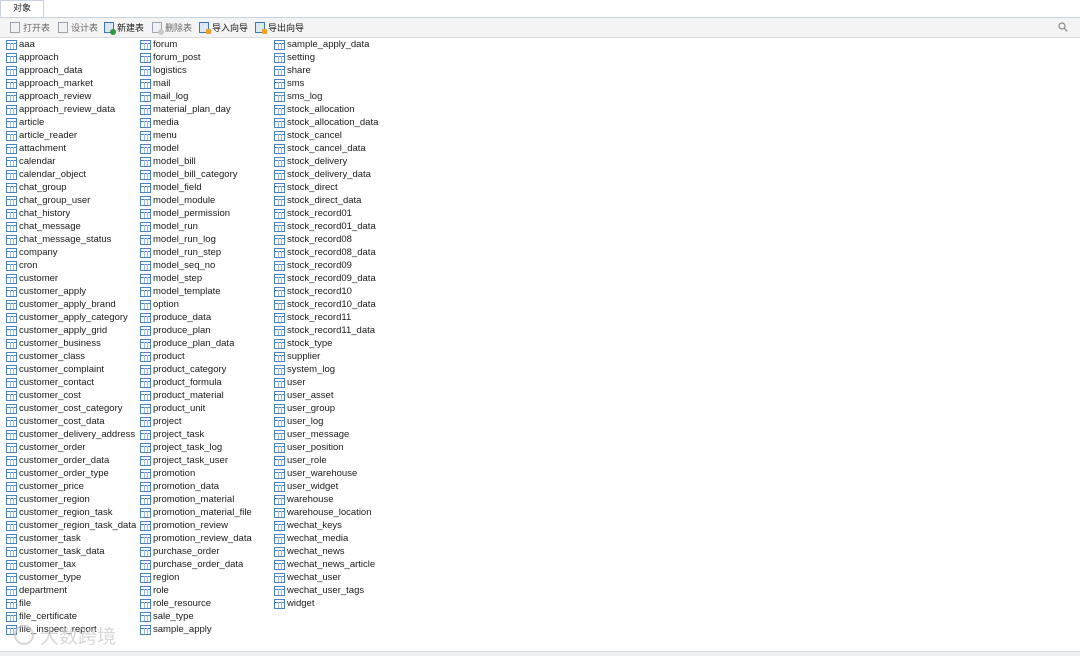 This screenshot has width=1080, height=656. I want to click on table-item: wechat_keys, so click(323, 525).